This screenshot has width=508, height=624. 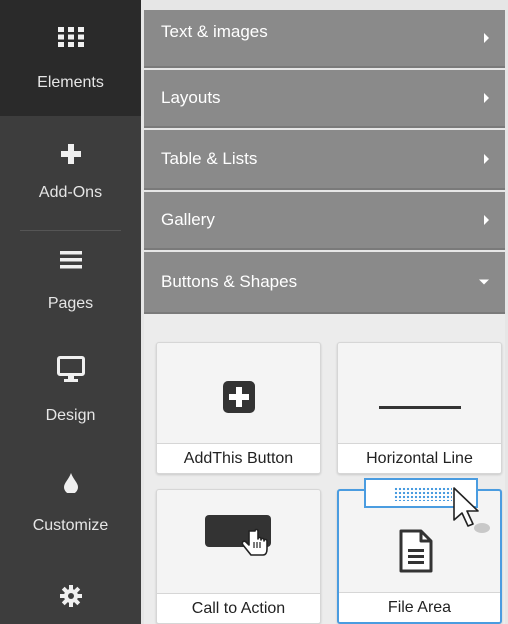 What do you see at coordinates (188, 219) in the screenshot?
I see `section-label: Gallery` at bounding box center [188, 219].